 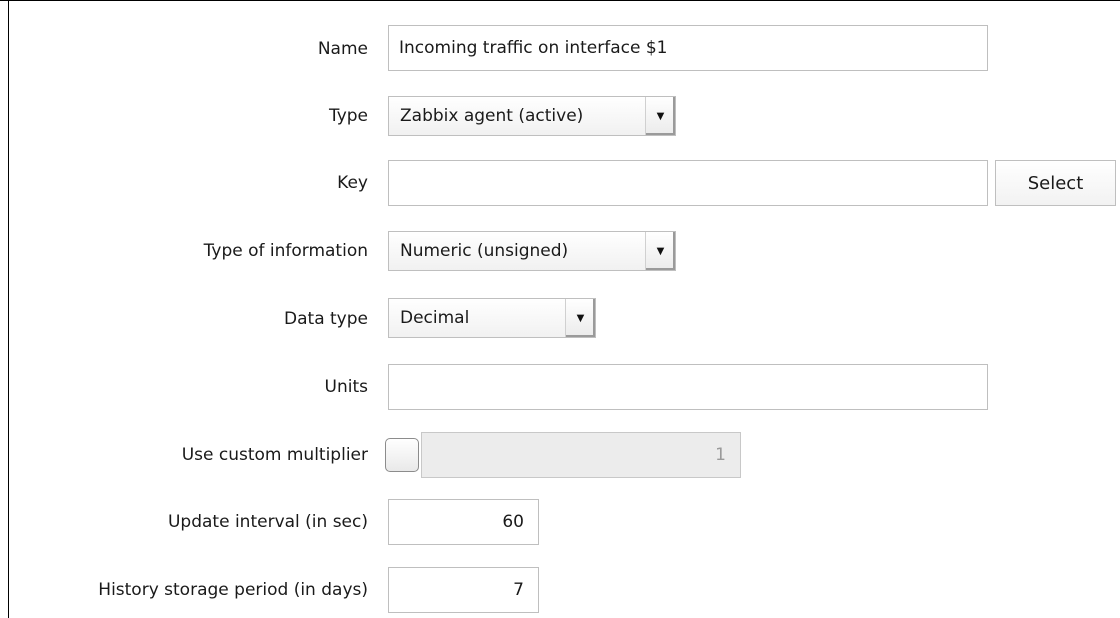 What do you see at coordinates (285, 251) in the screenshot?
I see `type-of-information-label: Type of information` at bounding box center [285, 251].